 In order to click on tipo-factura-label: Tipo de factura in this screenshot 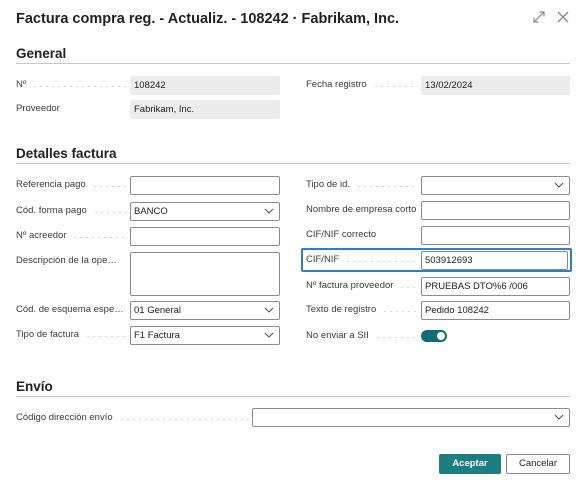, I will do `click(72, 335)`.